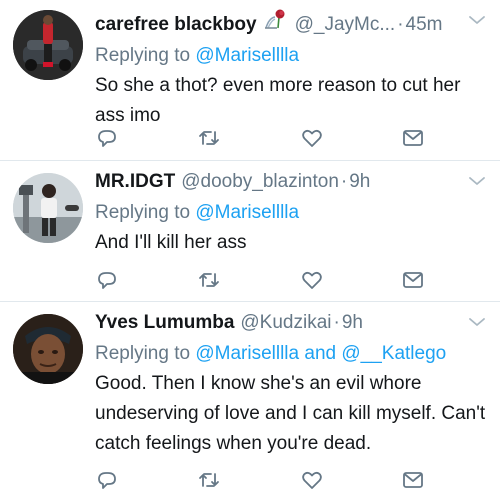  Describe the element at coordinates (176, 25) in the screenshot. I see `display-name: carefree blackboy` at that location.